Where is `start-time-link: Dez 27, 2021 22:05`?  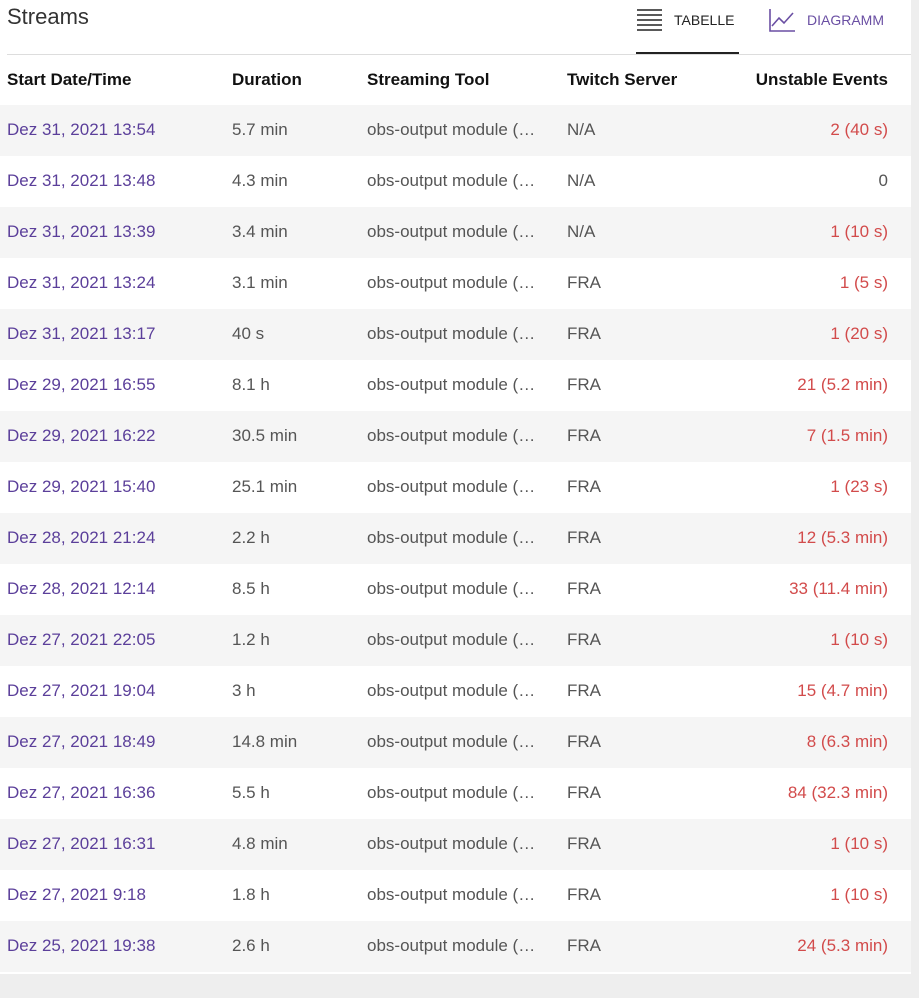 start-time-link: Dez 27, 2021 22:05 is located at coordinates (81, 640).